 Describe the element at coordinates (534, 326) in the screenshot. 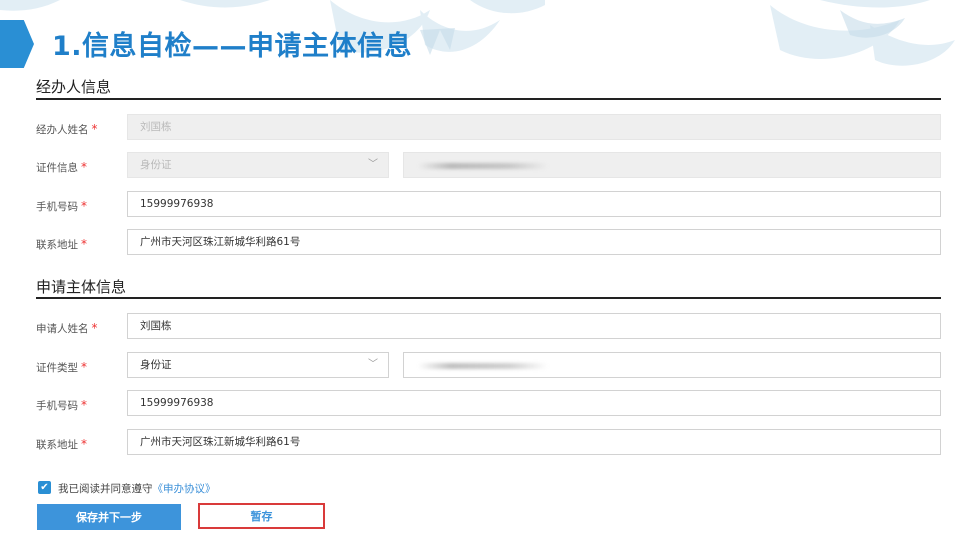

I see `applicant-name-input: 刘国栋` at that location.